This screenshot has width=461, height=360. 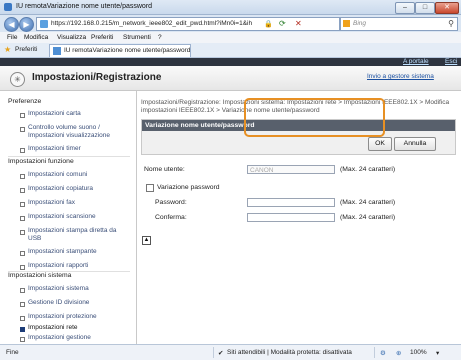 What do you see at coordinates (160, 37) in the screenshot?
I see `menu-help: ?` at bounding box center [160, 37].